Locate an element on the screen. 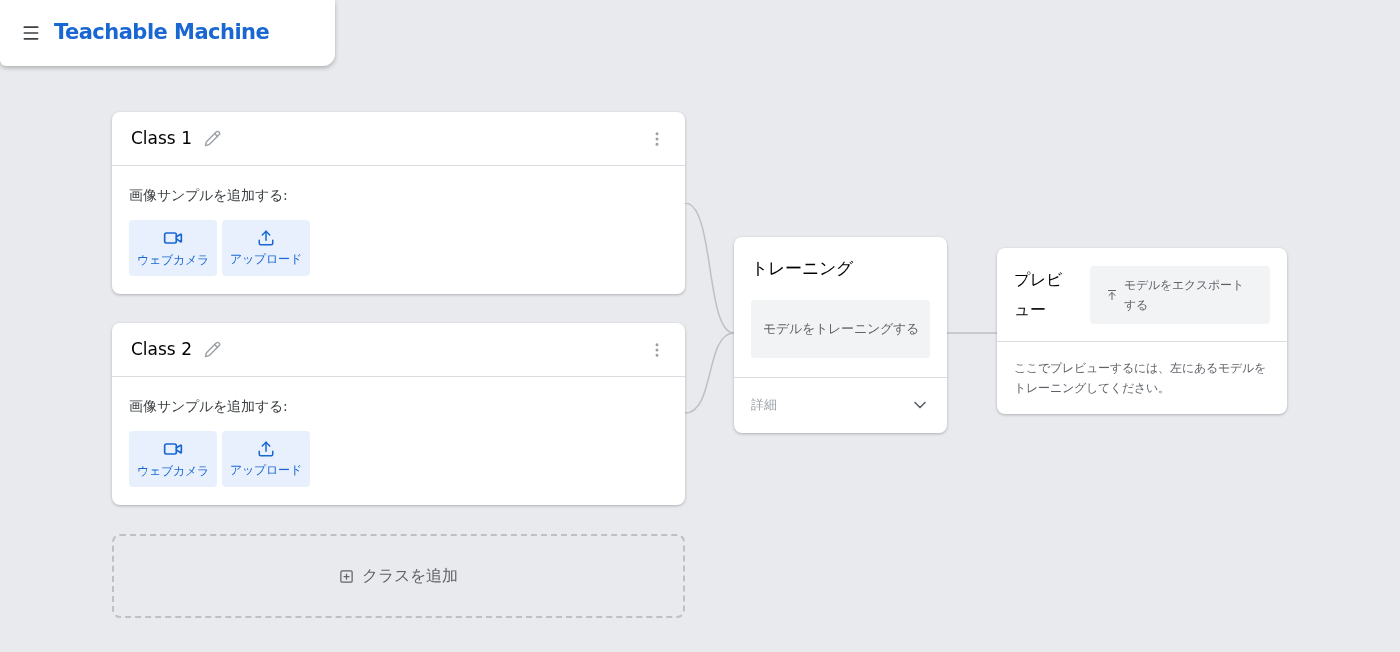 Image resolution: width=1400 pixels, height=652 pixels. training-title: トレーニング is located at coordinates (802, 268).